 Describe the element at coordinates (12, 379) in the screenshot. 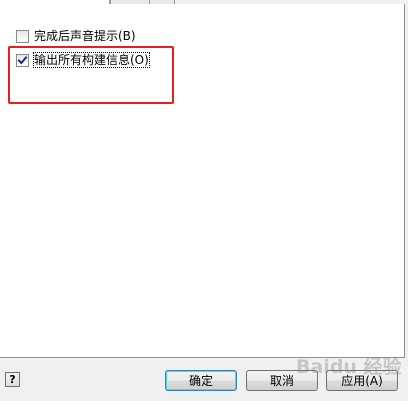

I see `help-button: ?` at that location.